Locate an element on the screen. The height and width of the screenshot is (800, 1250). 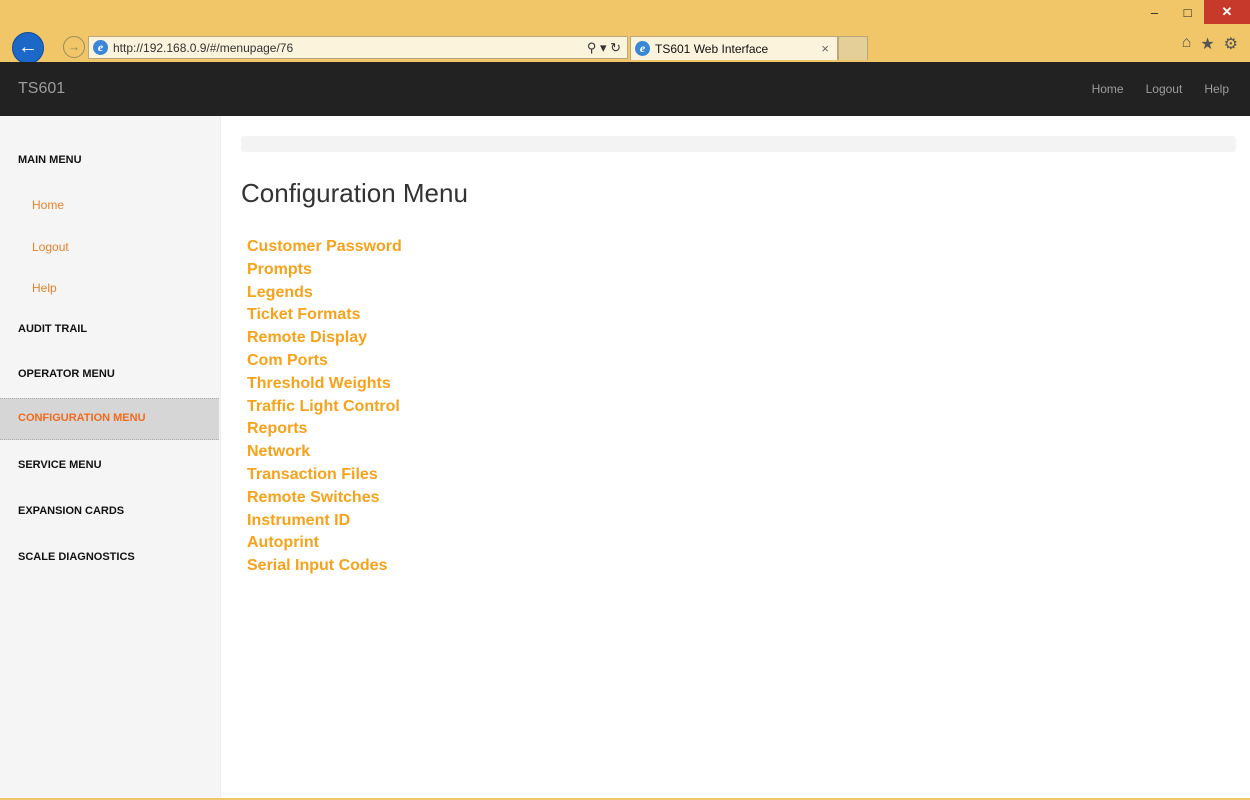
window-controls: – □ ✕ is located at coordinates (1194, 15).